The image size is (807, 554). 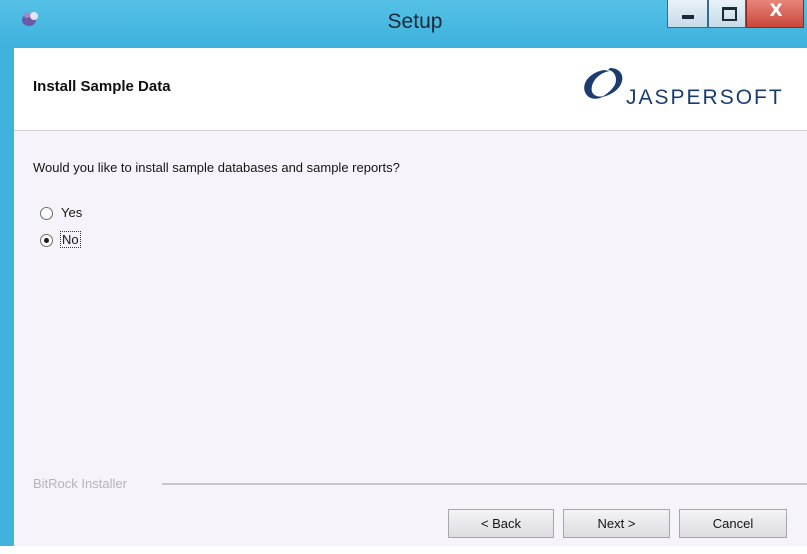 I want to click on minimize-icon, so click(x=688, y=17).